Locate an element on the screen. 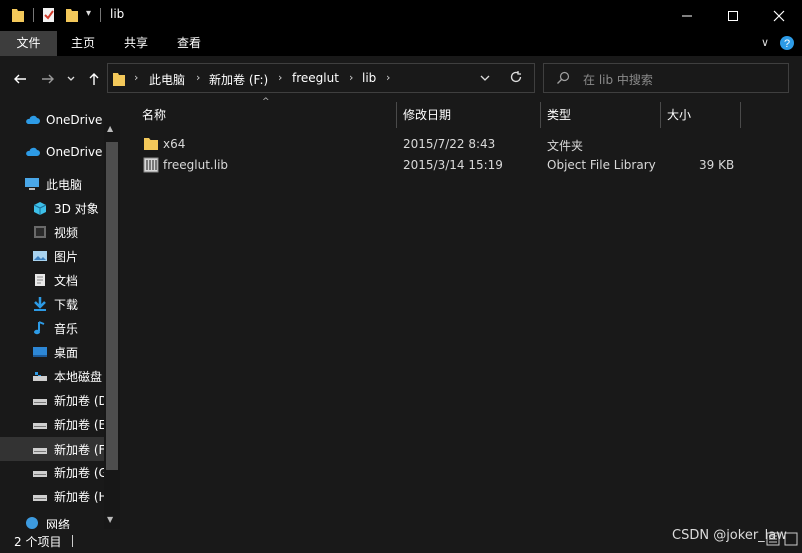 The width and height of the screenshot is (802, 553). sidebar-item-desktop: 桌面 is located at coordinates (87, 352).